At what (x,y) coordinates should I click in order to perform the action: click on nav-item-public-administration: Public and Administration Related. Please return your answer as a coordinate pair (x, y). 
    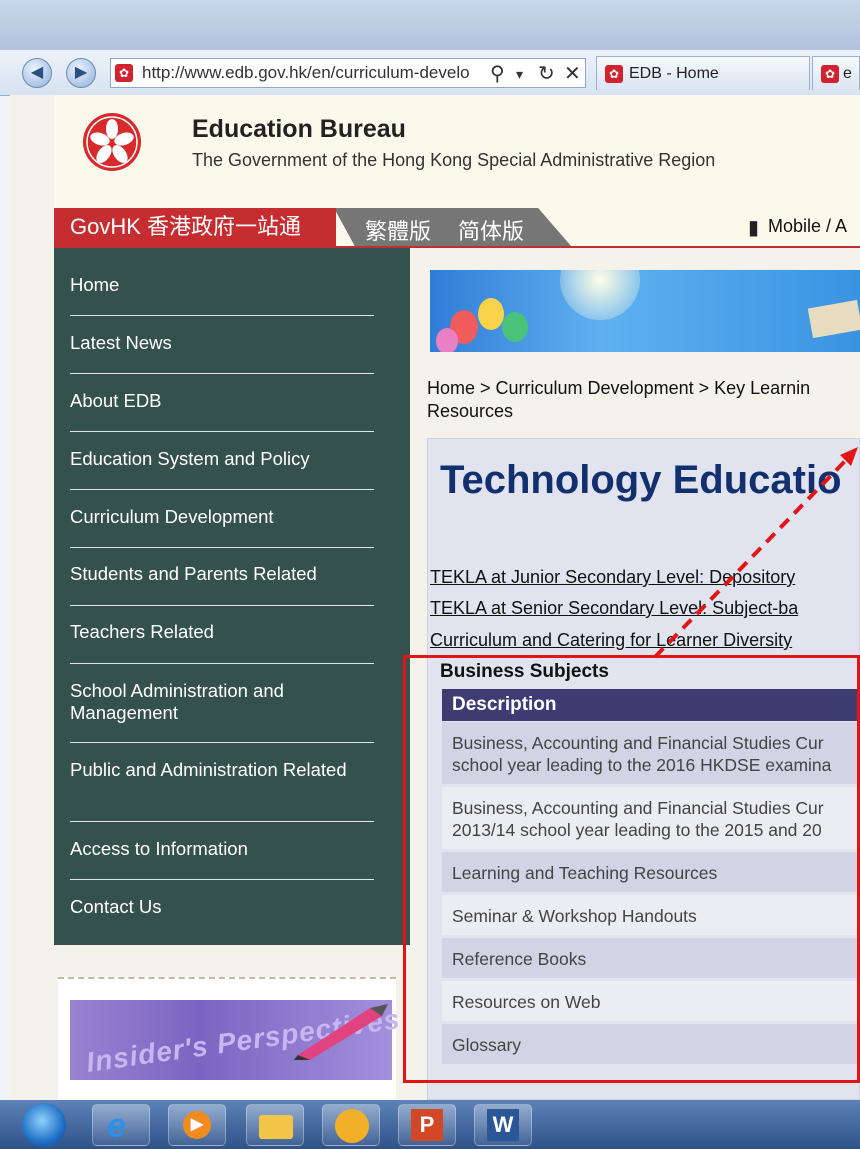
    Looking at the image, I should click on (222, 770).